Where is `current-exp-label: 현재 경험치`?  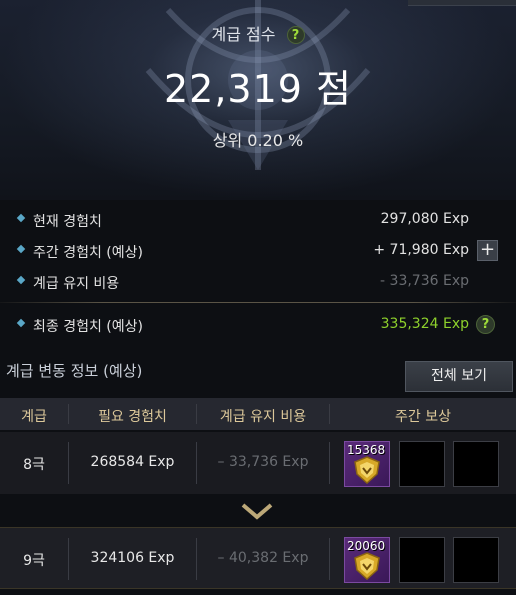
current-exp-label: 현재 경험치 is located at coordinates (67, 222).